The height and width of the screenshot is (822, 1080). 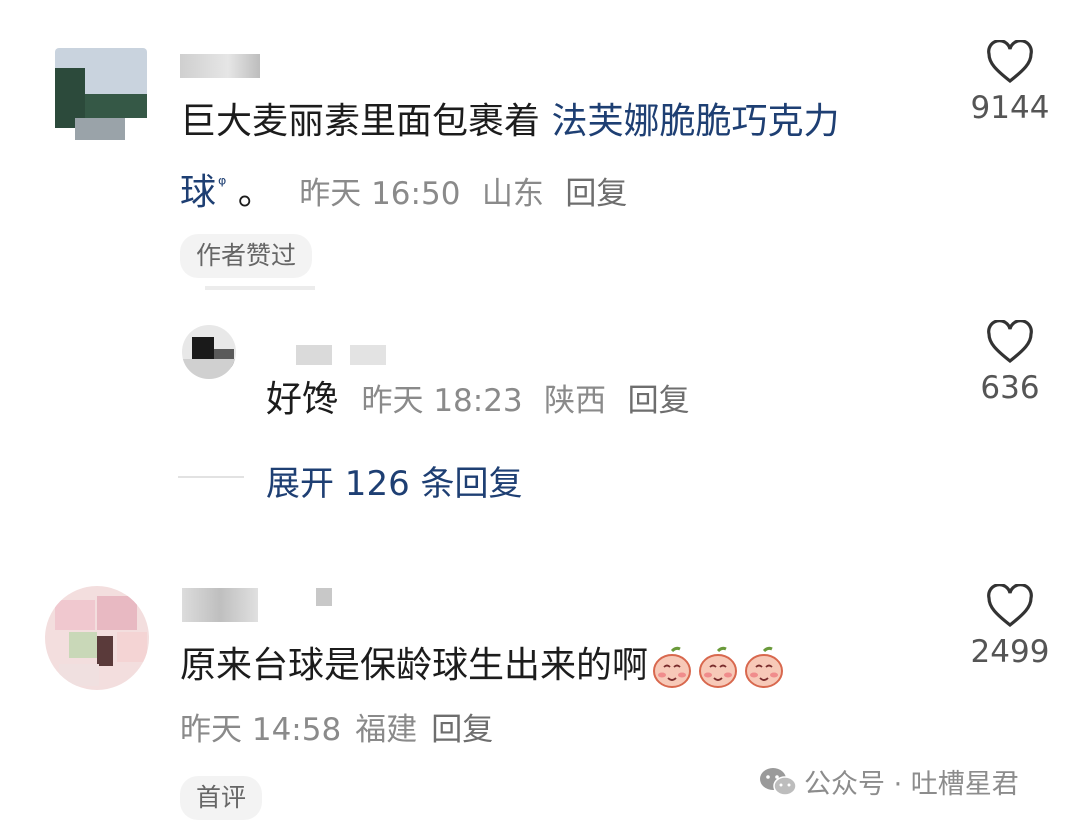 I want to click on wechat-icon, so click(x=778, y=785).